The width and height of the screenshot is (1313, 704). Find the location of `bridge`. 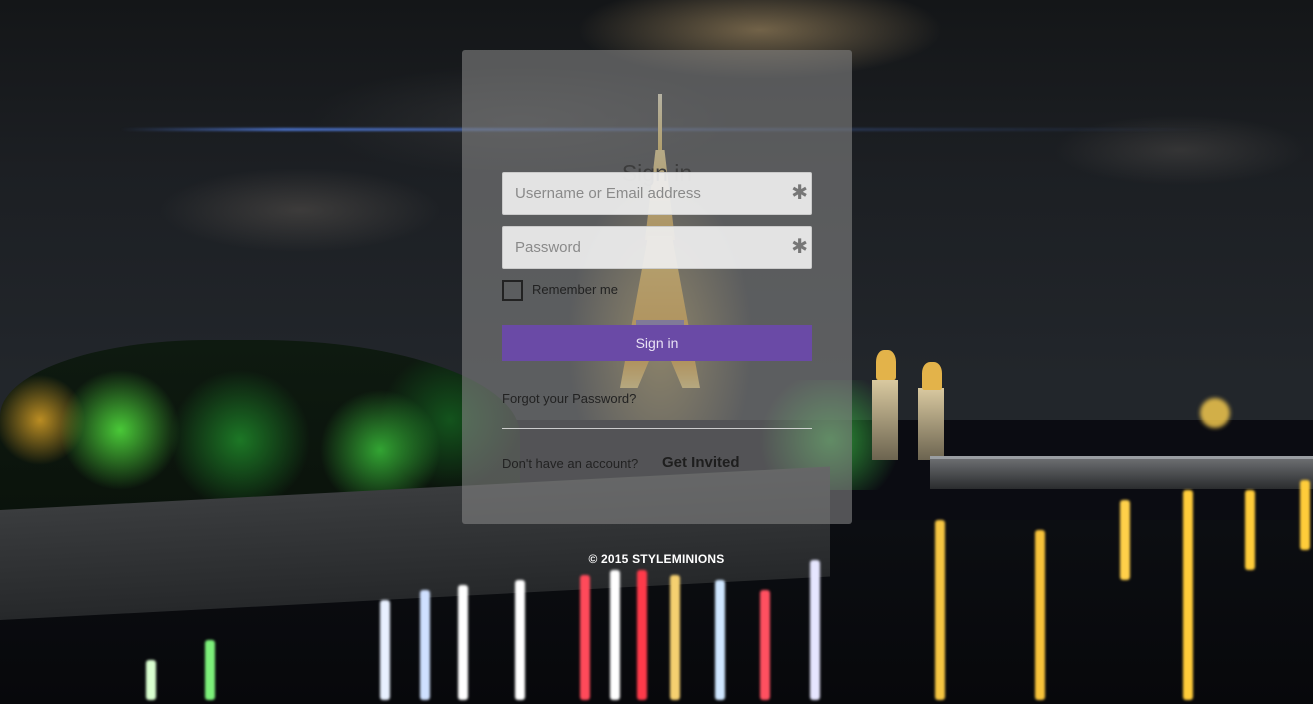

bridge is located at coordinates (1121, 472).